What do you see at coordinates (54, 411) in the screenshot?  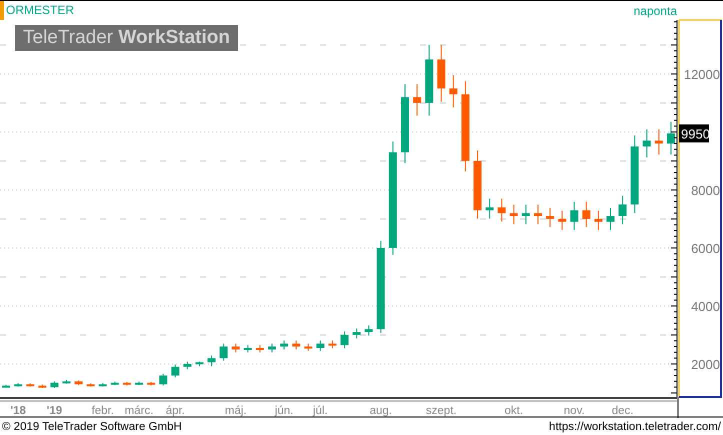 I see `x-axis-label: '19` at bounding box center [54, 411].